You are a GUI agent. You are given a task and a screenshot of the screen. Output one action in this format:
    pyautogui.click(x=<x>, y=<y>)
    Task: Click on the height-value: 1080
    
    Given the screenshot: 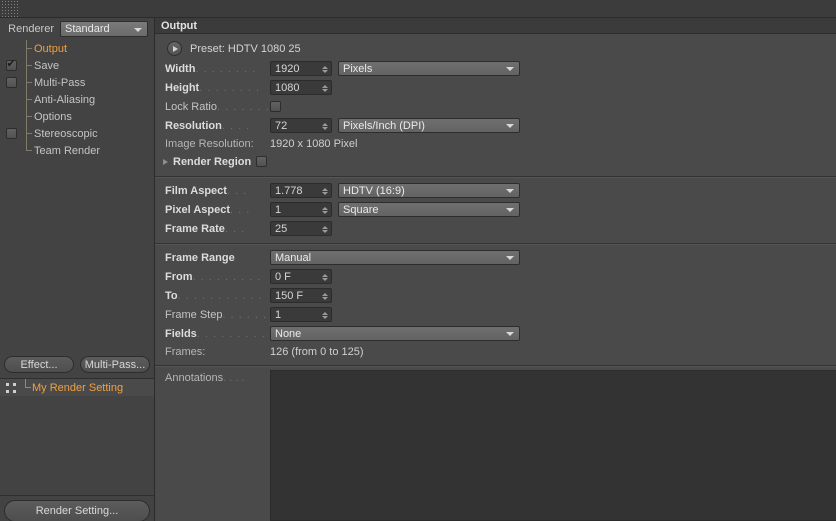 What is the action you would take?
    pyautogui.click(x=287, y=87)
    